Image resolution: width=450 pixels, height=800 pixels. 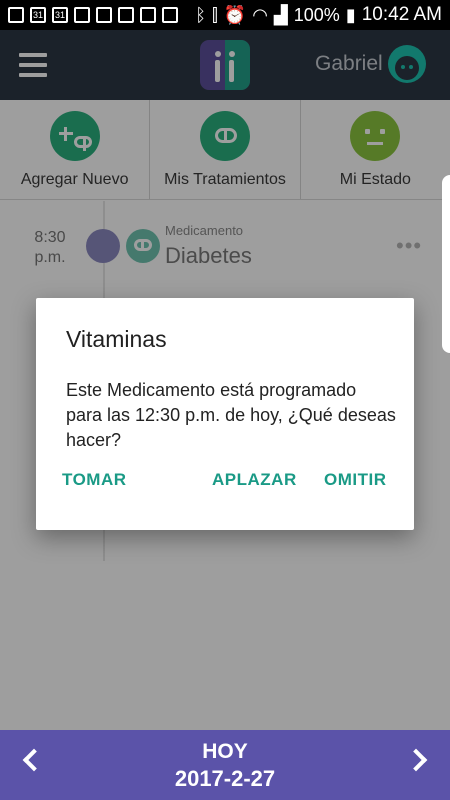 I want to click on wifi-icon: ◠, so click(x=260, y=14).